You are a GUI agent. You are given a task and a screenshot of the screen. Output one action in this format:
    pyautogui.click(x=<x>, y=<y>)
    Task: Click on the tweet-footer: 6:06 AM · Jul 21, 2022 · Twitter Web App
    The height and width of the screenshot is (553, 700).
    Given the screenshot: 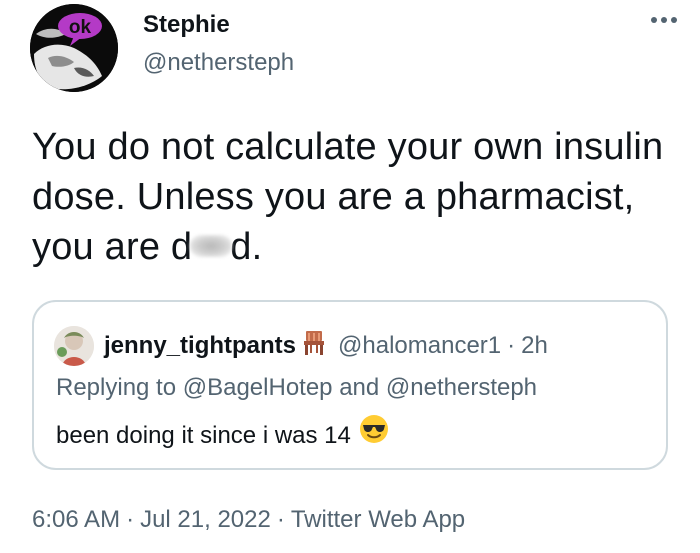 What is the action you would take?
    pyautogui.click(x=248, y=520)
    